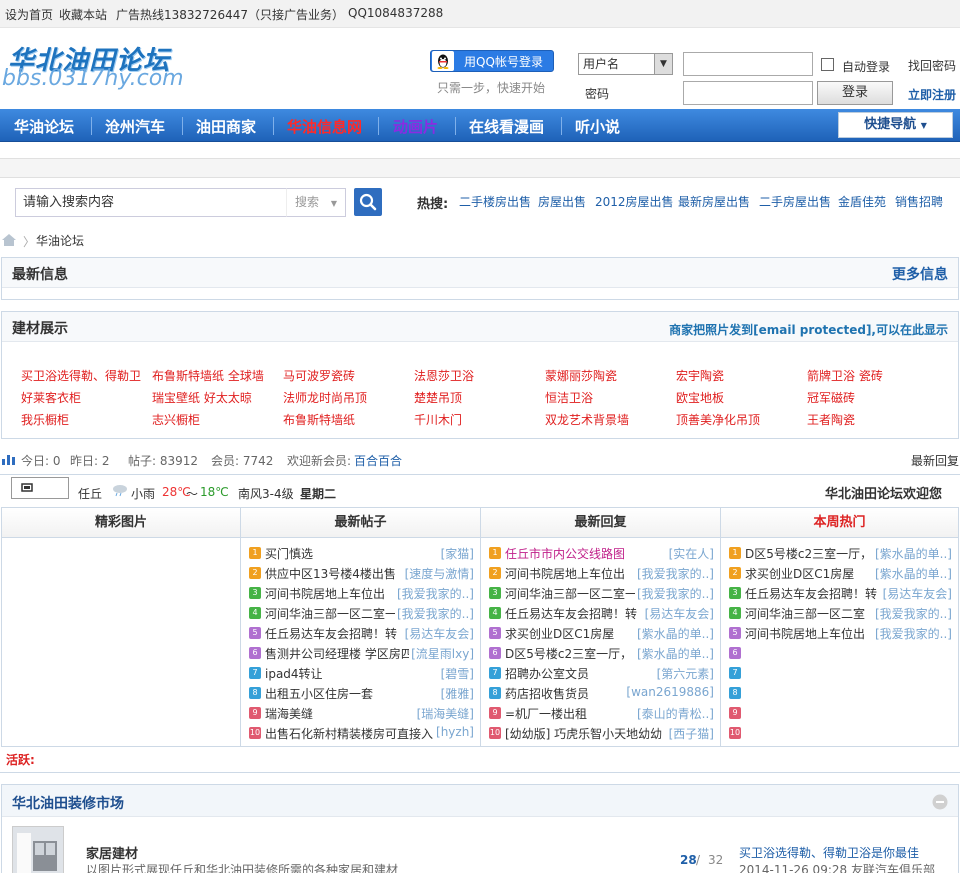  I want to click on thread-row: 3 河间书院居地上车位出 [我爱我家的..], so click(360, 593).